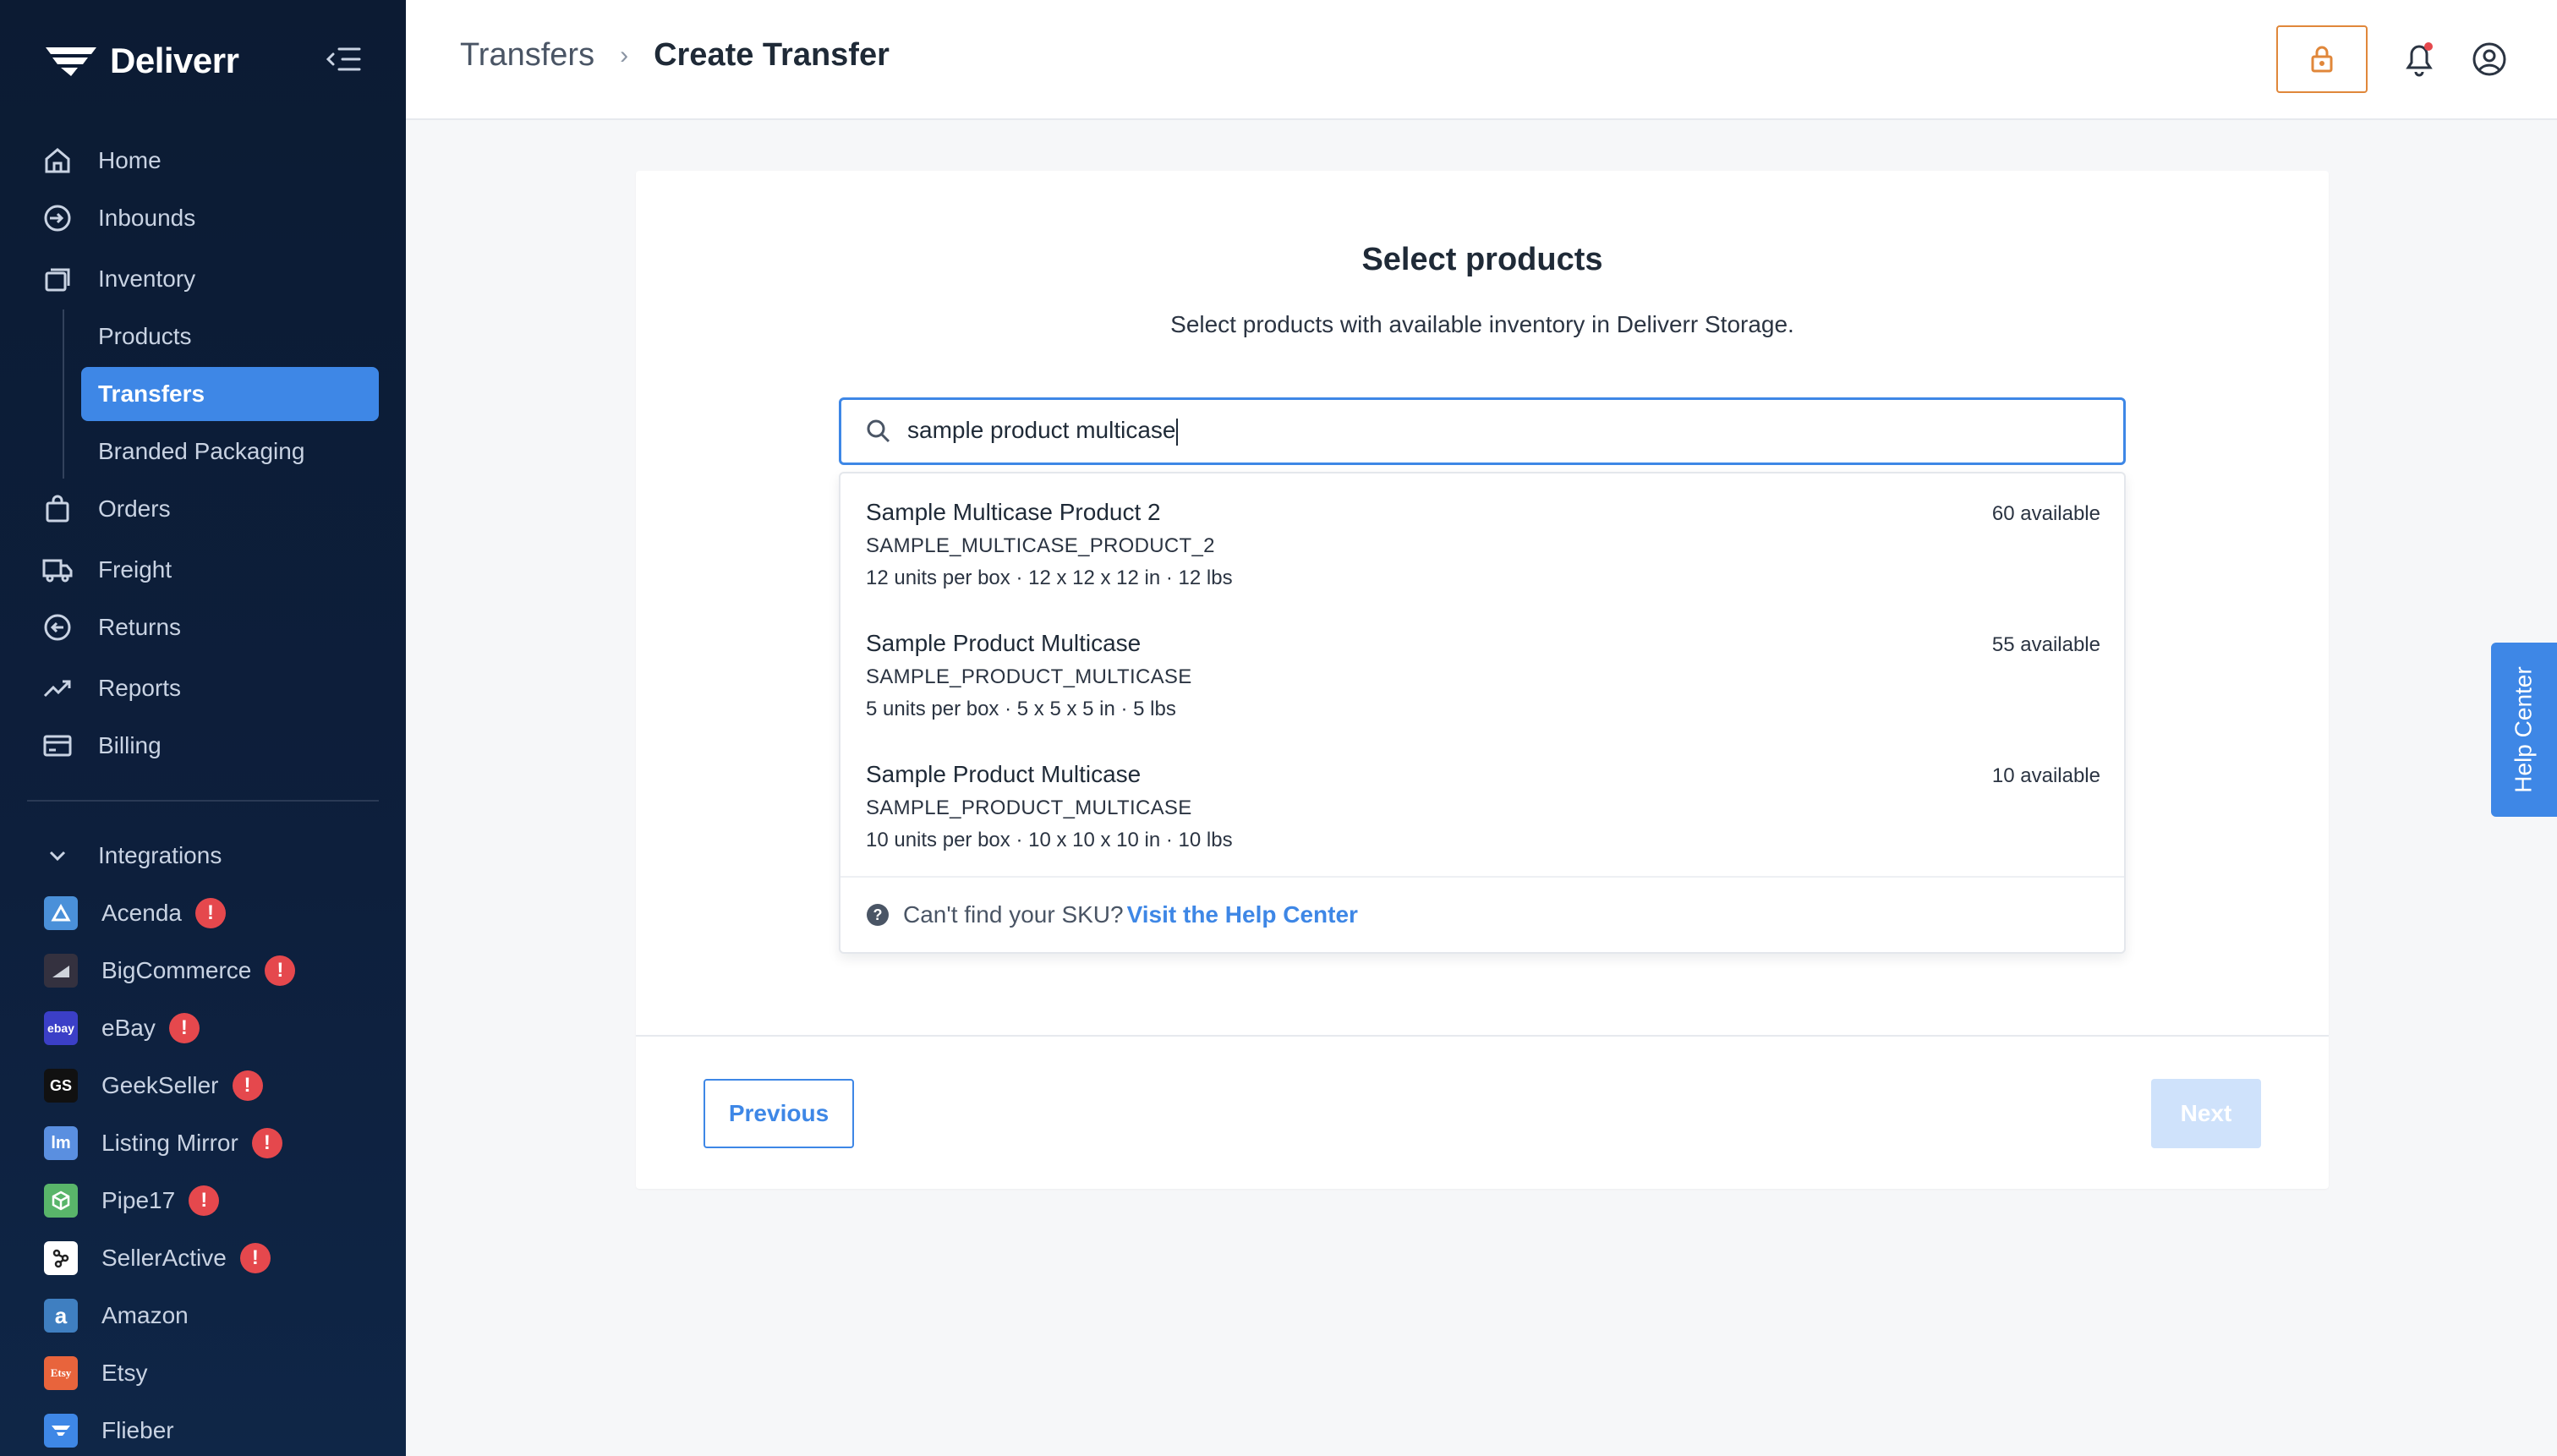 This screenshot has width=2557, height=1456. I want to click on nav-products: Products, so click(145, 336).